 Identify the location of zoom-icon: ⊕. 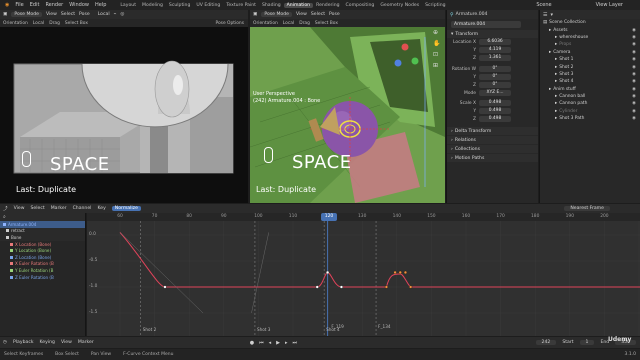
(438, 32).